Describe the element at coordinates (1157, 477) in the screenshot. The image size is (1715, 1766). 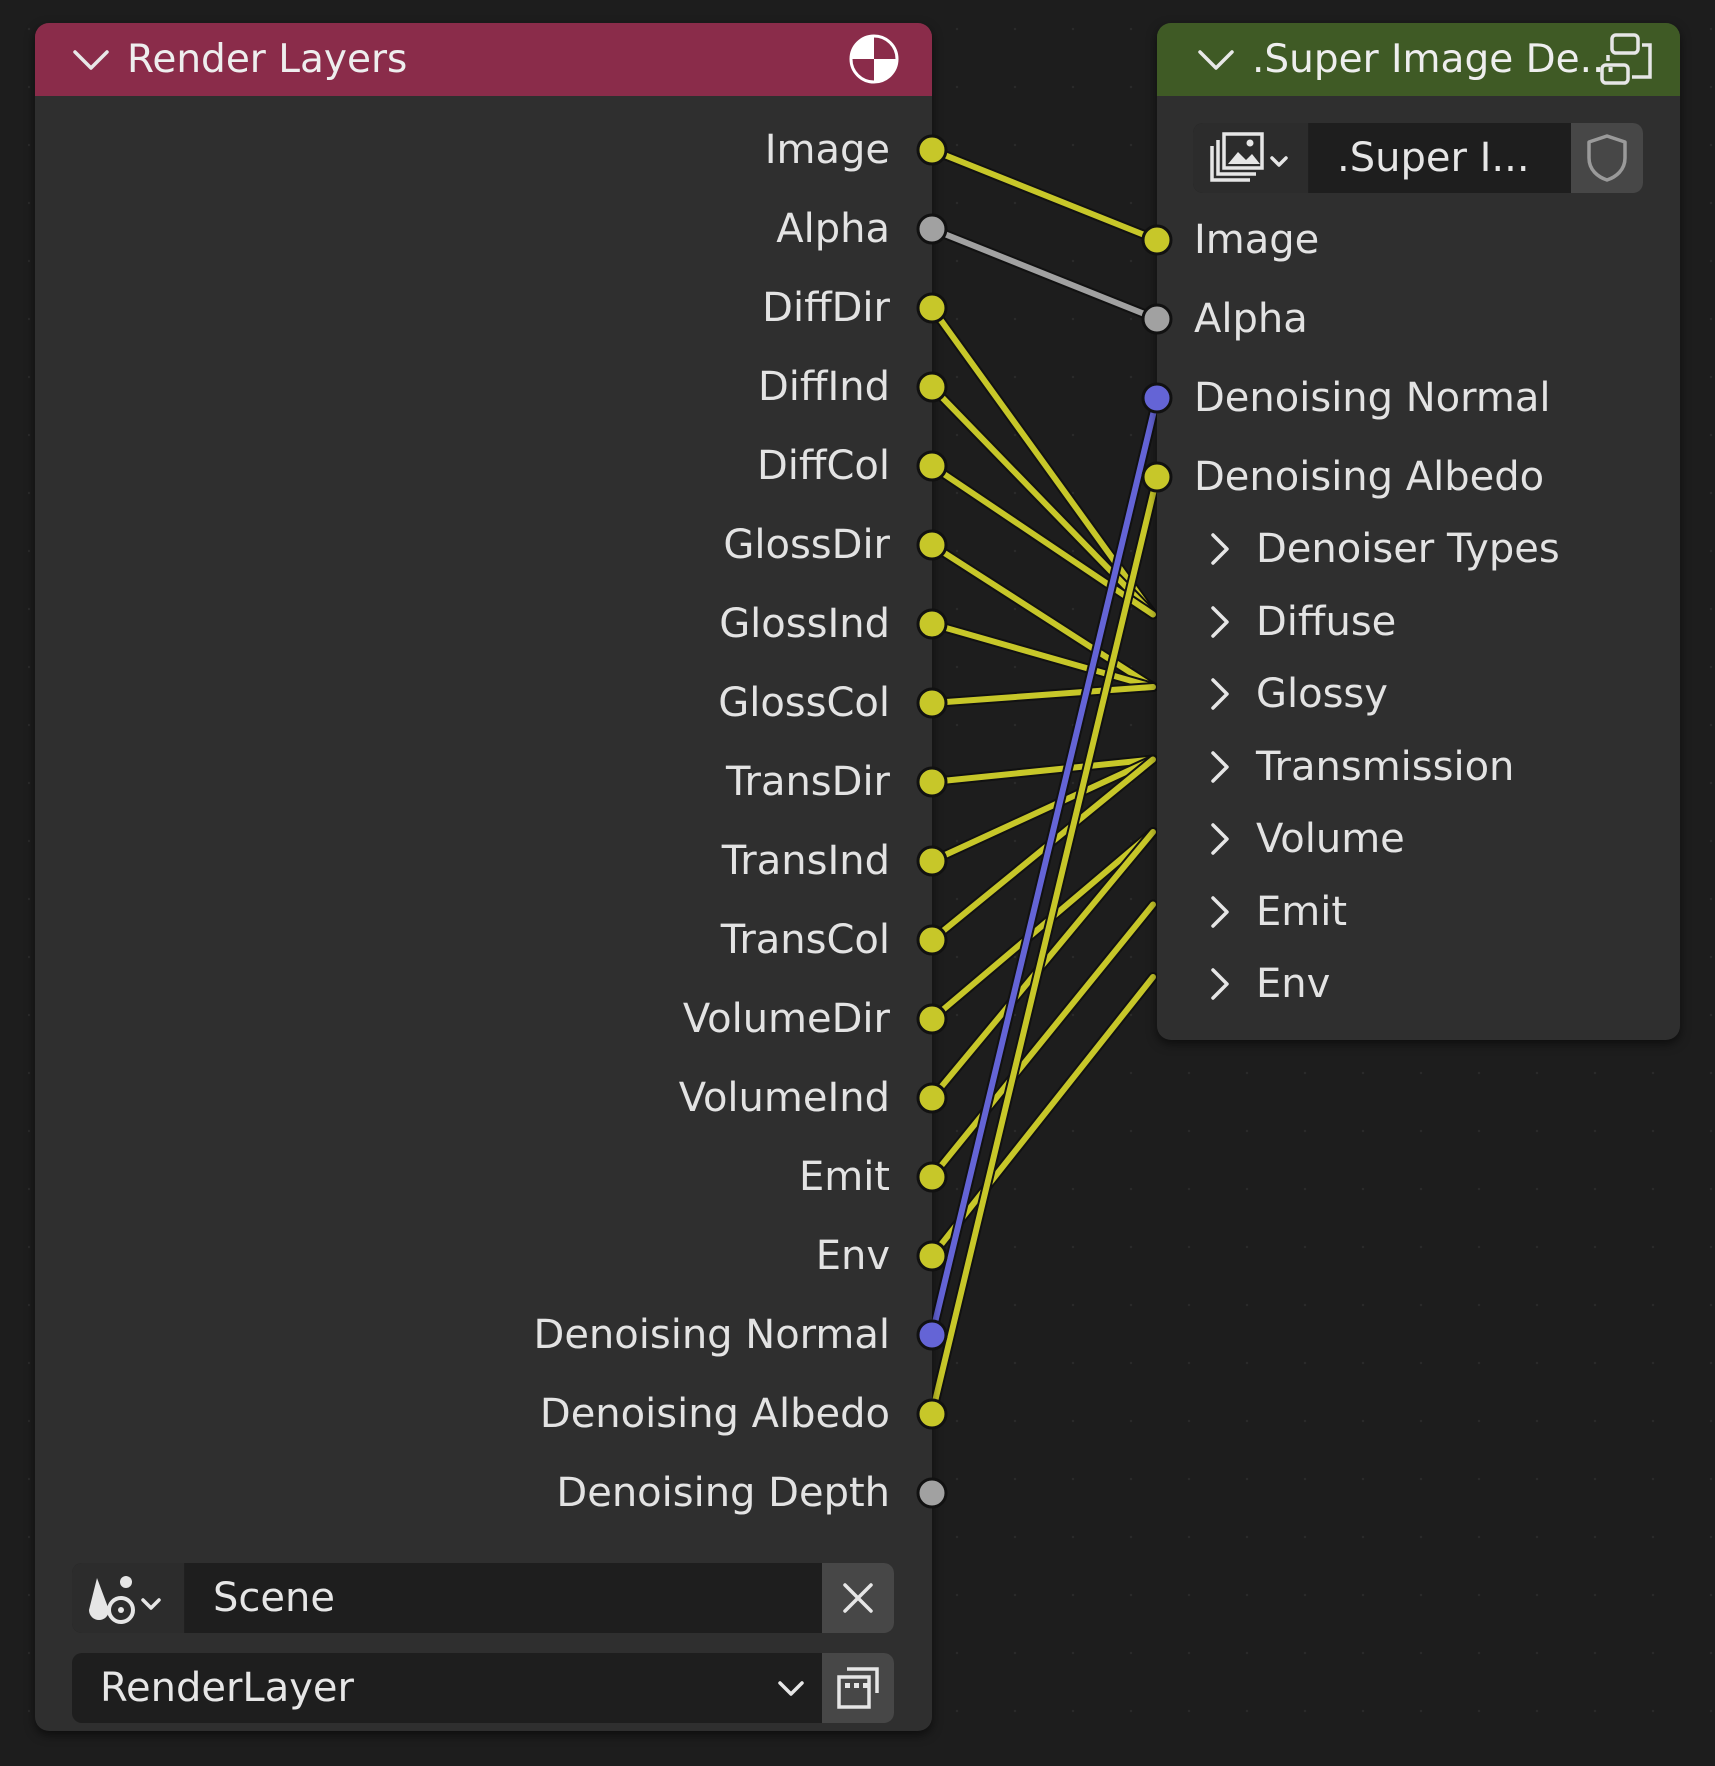
I see `input-socket-denoising-albedo` at that location.